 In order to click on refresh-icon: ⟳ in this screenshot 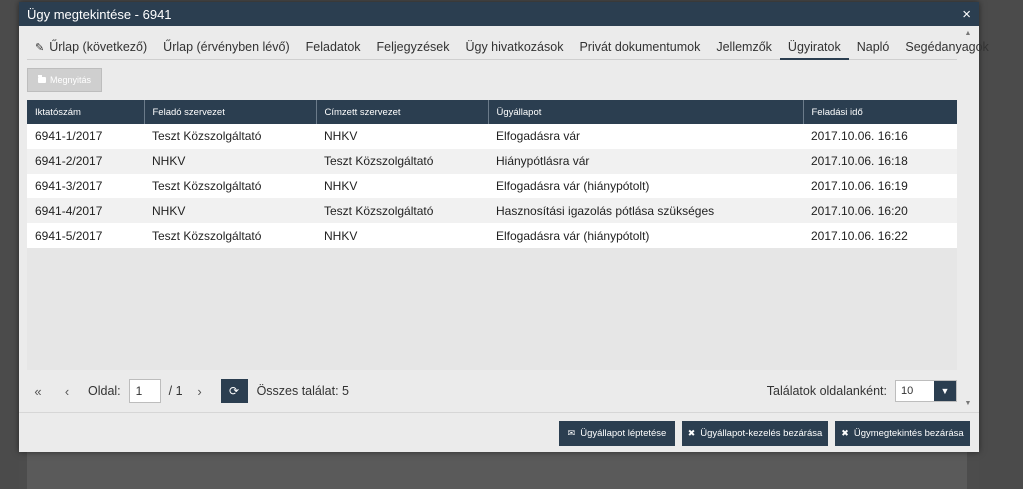, I will do `click(234, 391)`.